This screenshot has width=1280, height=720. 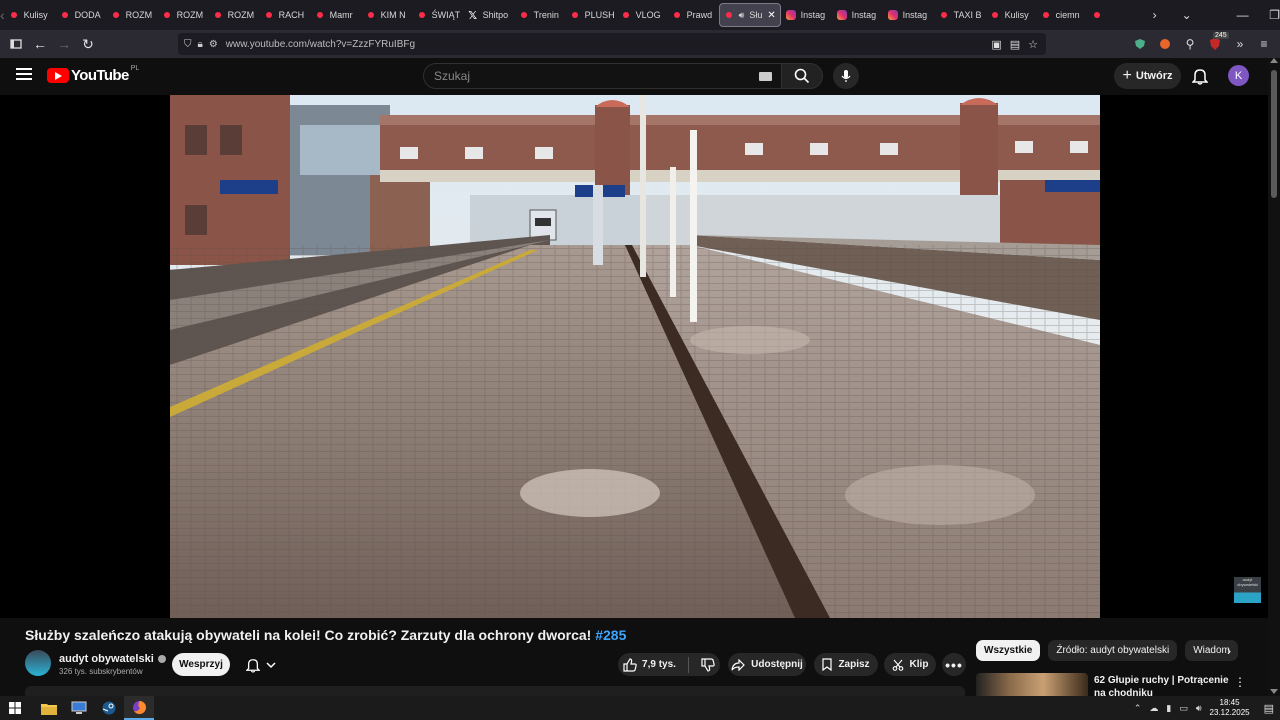 I want to click on description-panel, so click(x=495, y=691).